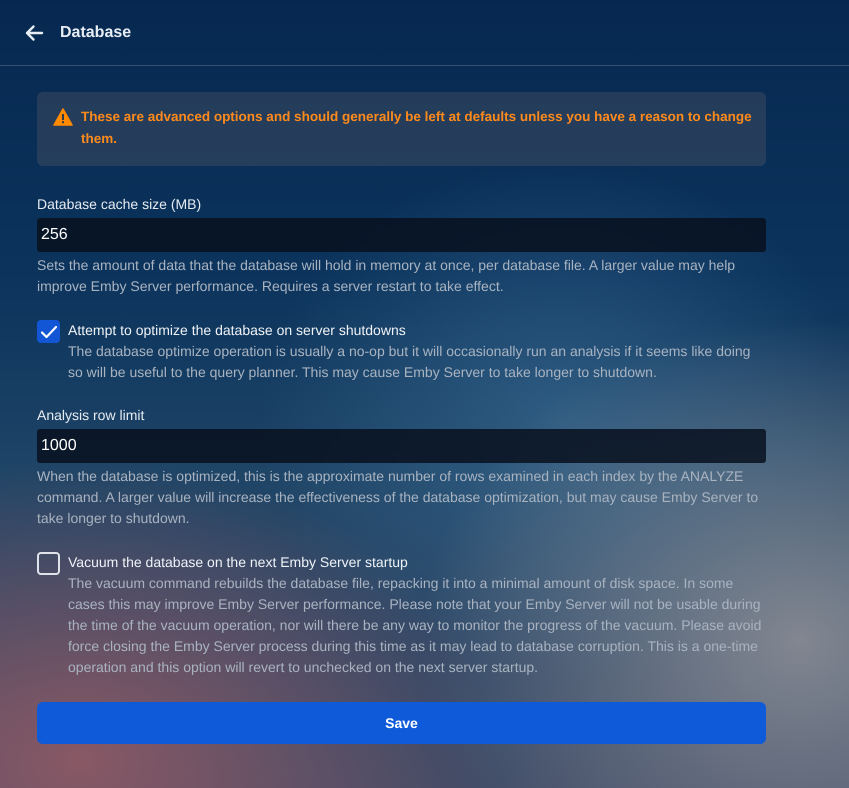 The width and height of the screenshot is (849, 788). I want to click on save-button: Save, so click(401, 723).